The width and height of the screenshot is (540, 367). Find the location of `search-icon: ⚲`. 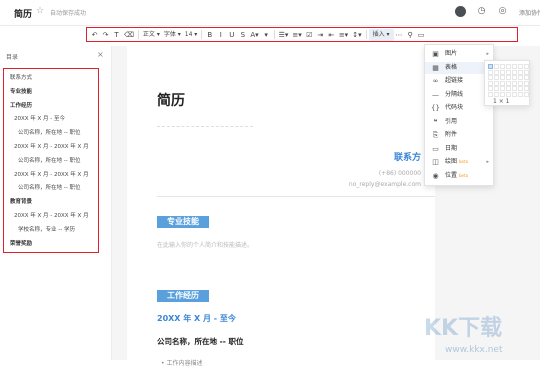

search-icon: ⚲ is located at coordinates (410, 35).